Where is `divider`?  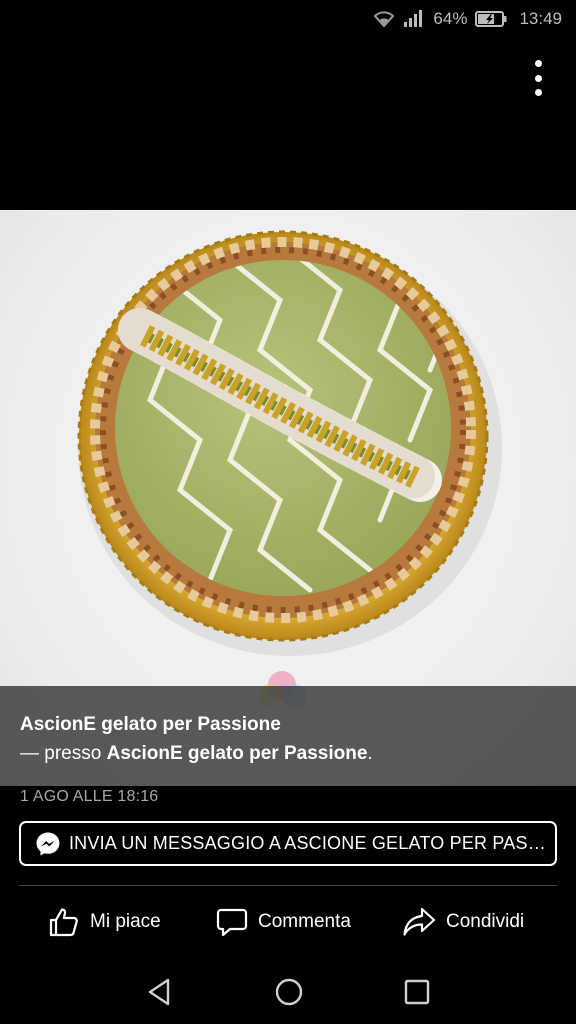
divider is located at coordinates (288, 885).